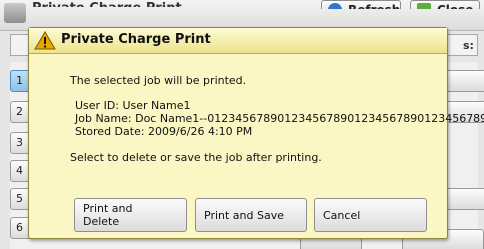 This screenshot has width=484, height=249. I want to click on row-number: 2, so click(19, 111).